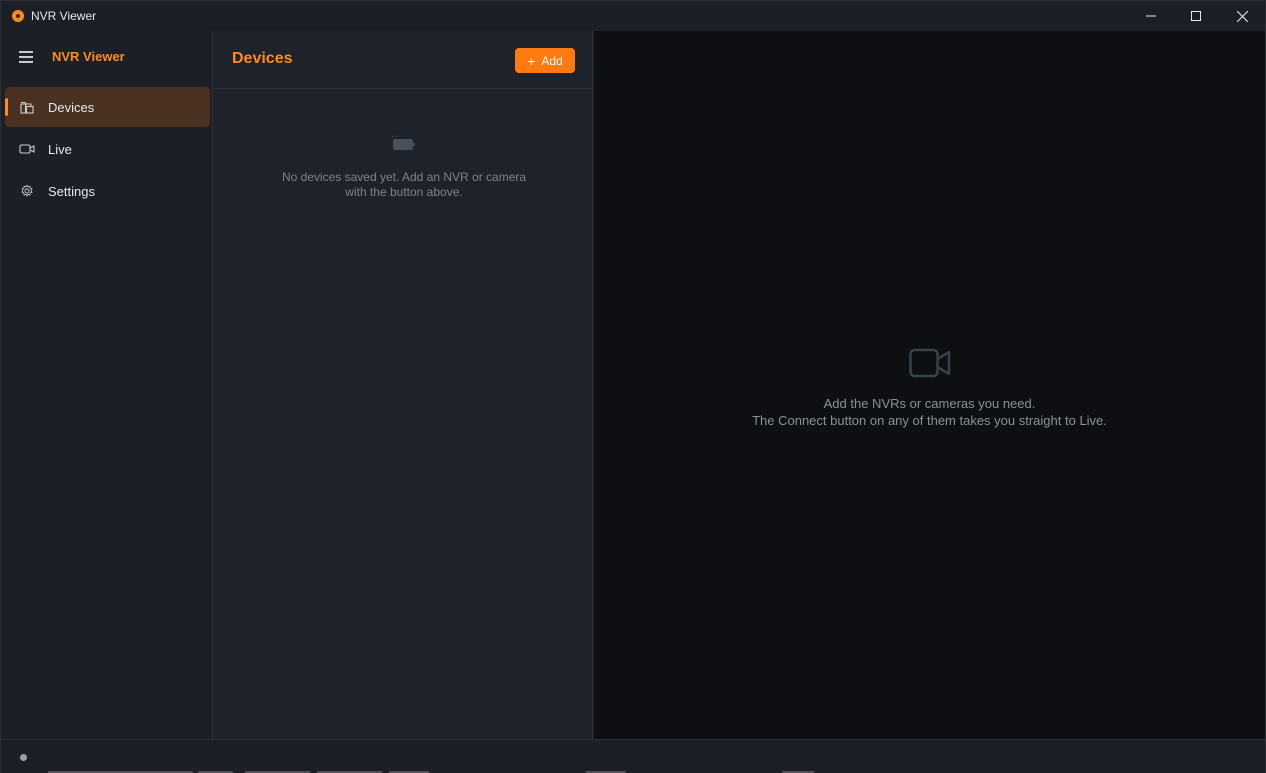 This screenshot has width=1266, height=773. What do you see at coordinates (27, 190) in the screenshot?
I see `gear-icon` at bounding box center [27, 190].